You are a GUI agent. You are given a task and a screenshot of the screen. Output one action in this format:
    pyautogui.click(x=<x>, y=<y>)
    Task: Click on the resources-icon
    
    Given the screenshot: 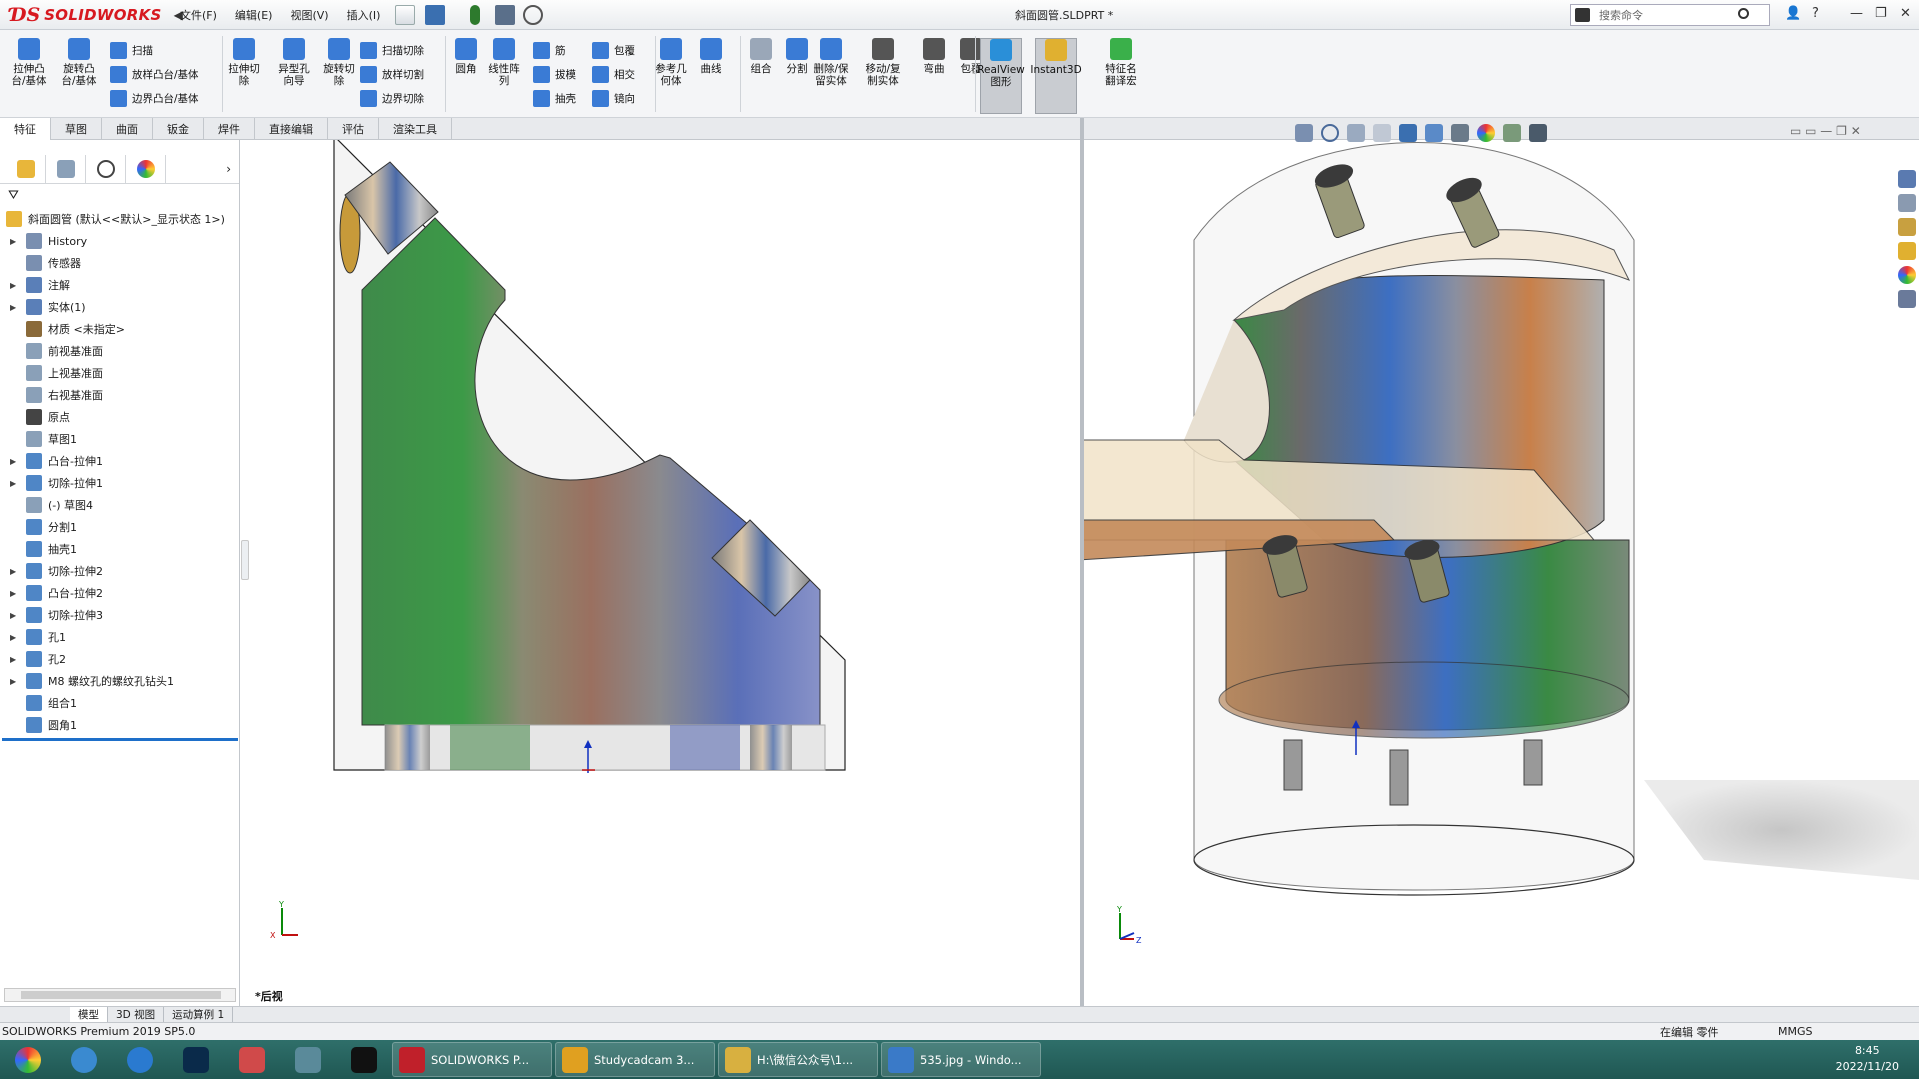 What is the action you would take?
    pyautogui.click(x=1907, y=203)
    